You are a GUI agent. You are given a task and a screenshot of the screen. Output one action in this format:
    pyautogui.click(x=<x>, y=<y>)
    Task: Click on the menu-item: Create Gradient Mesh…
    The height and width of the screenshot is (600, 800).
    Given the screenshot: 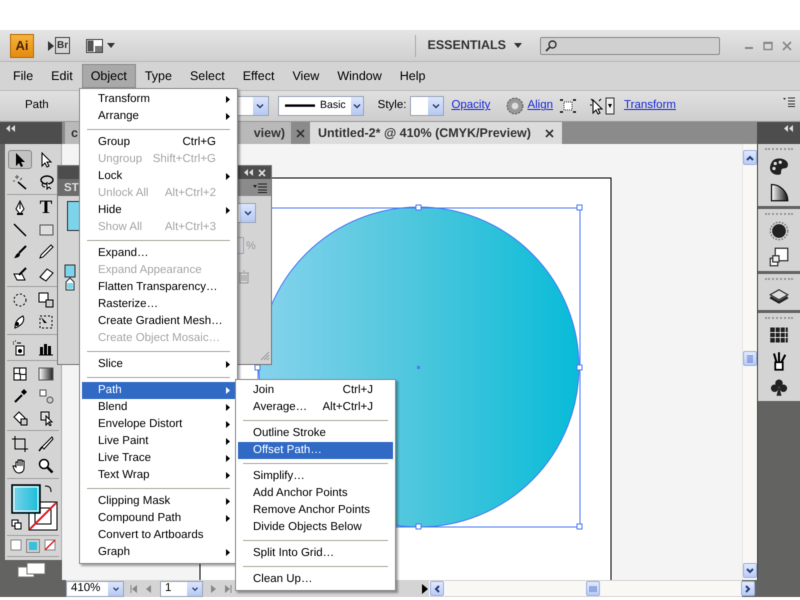 What is the action you would take?
    pyautogui.click(x=158, y=321)
    